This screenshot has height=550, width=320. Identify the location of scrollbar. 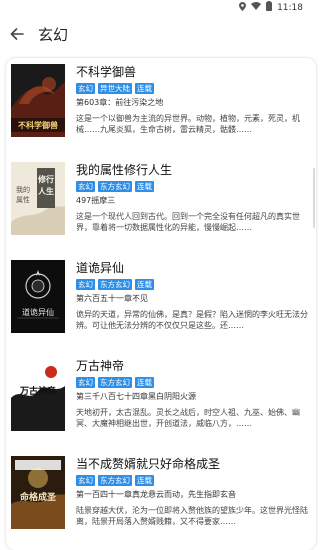
(314, 198).